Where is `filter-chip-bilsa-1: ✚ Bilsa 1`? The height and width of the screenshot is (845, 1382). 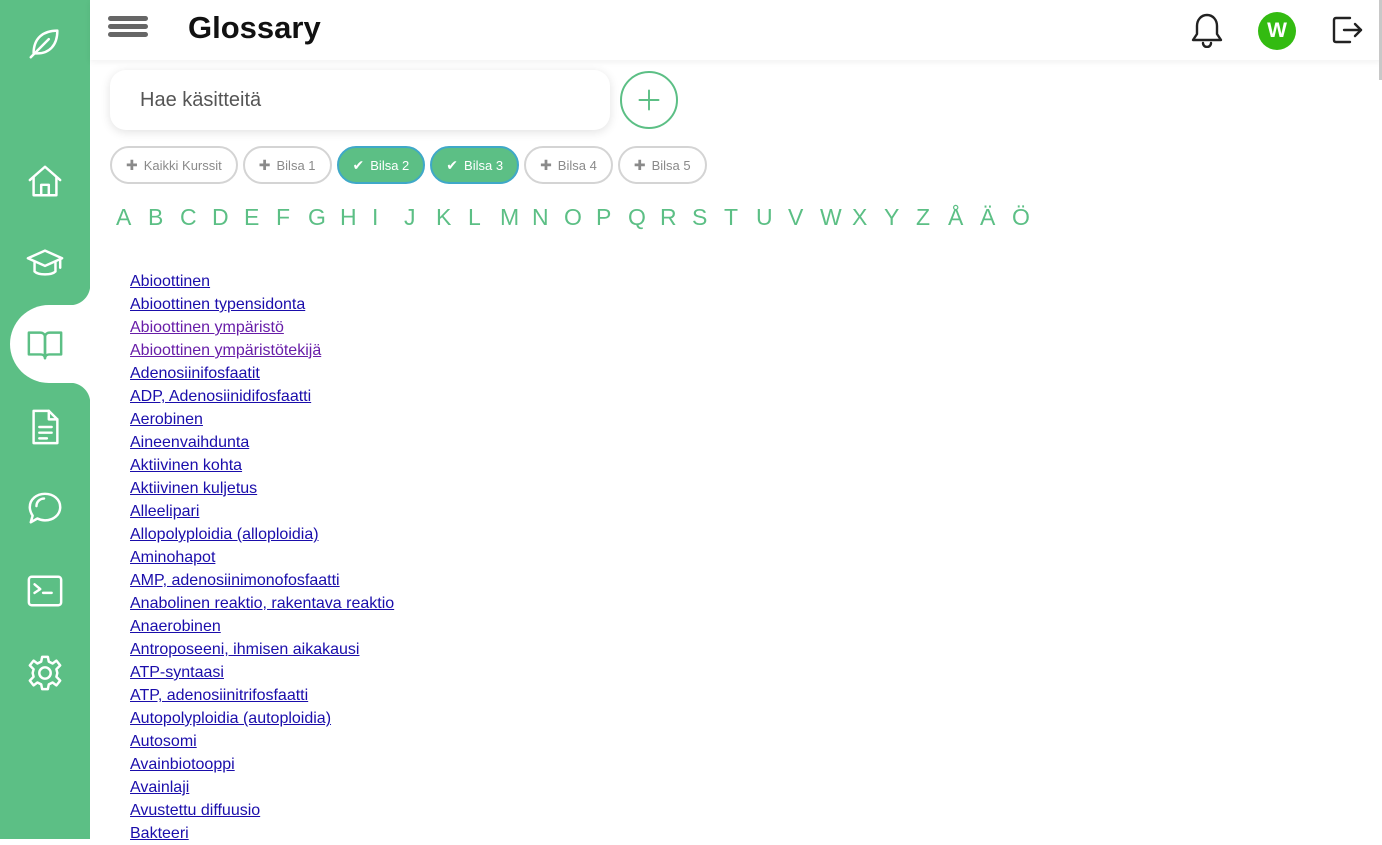 filter-chip-bilsa-1: ✚ Bilsa 1 is located at coordinates (287, 165).